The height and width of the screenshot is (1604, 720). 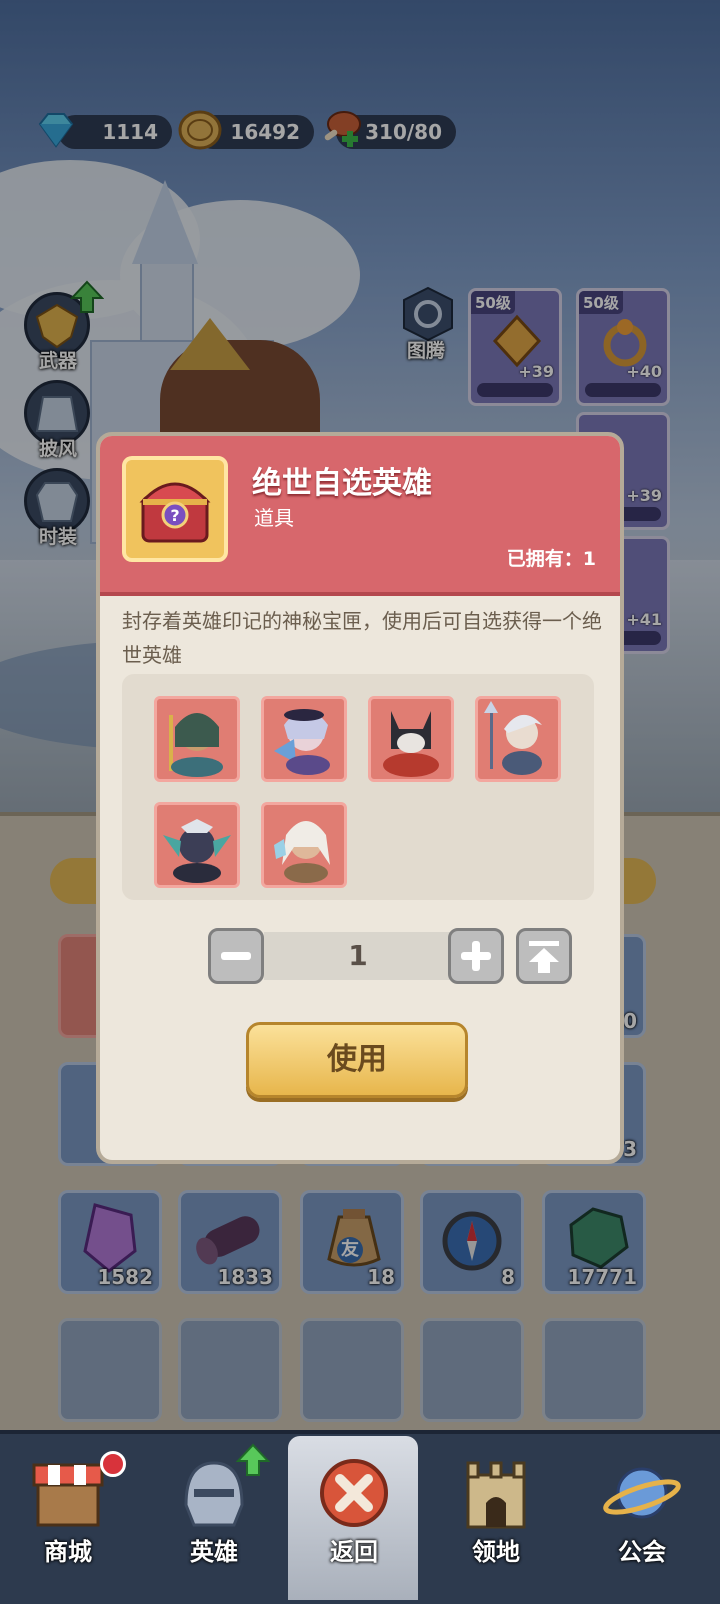 I want to click on nav-heroes-label: 英雄, so click(x=214, y=1552).